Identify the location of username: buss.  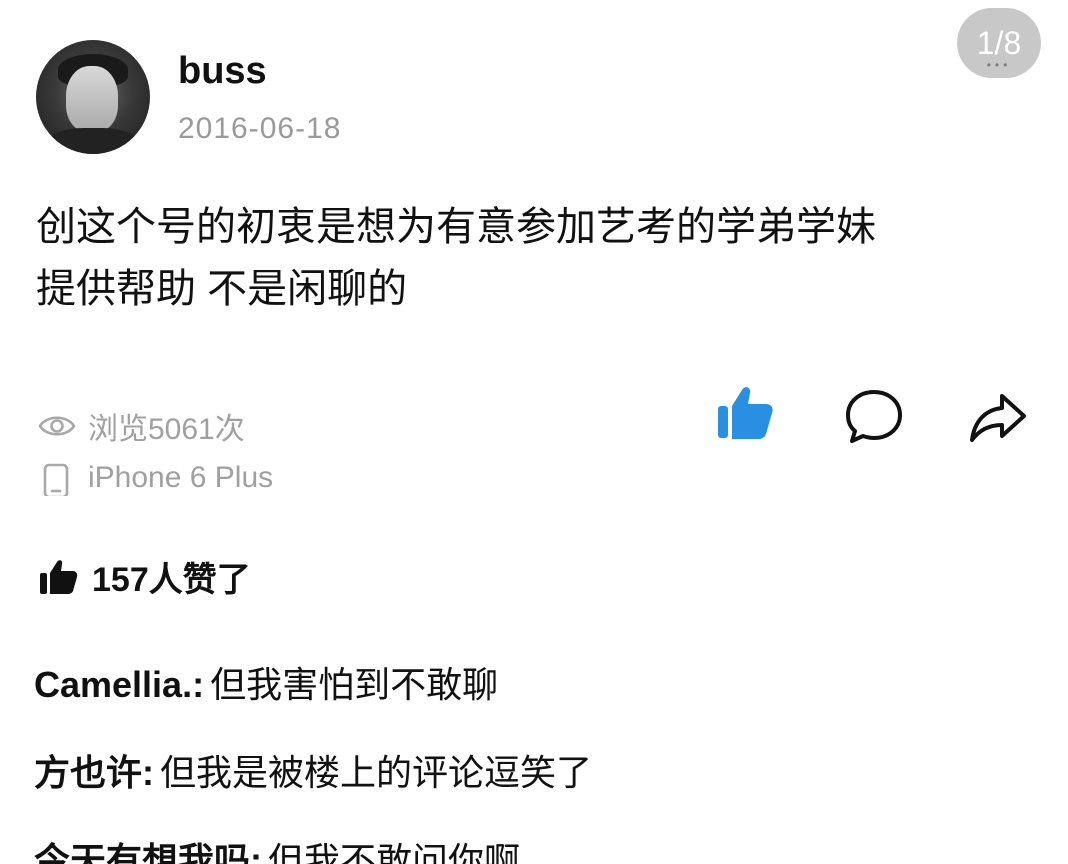
(222, 71).